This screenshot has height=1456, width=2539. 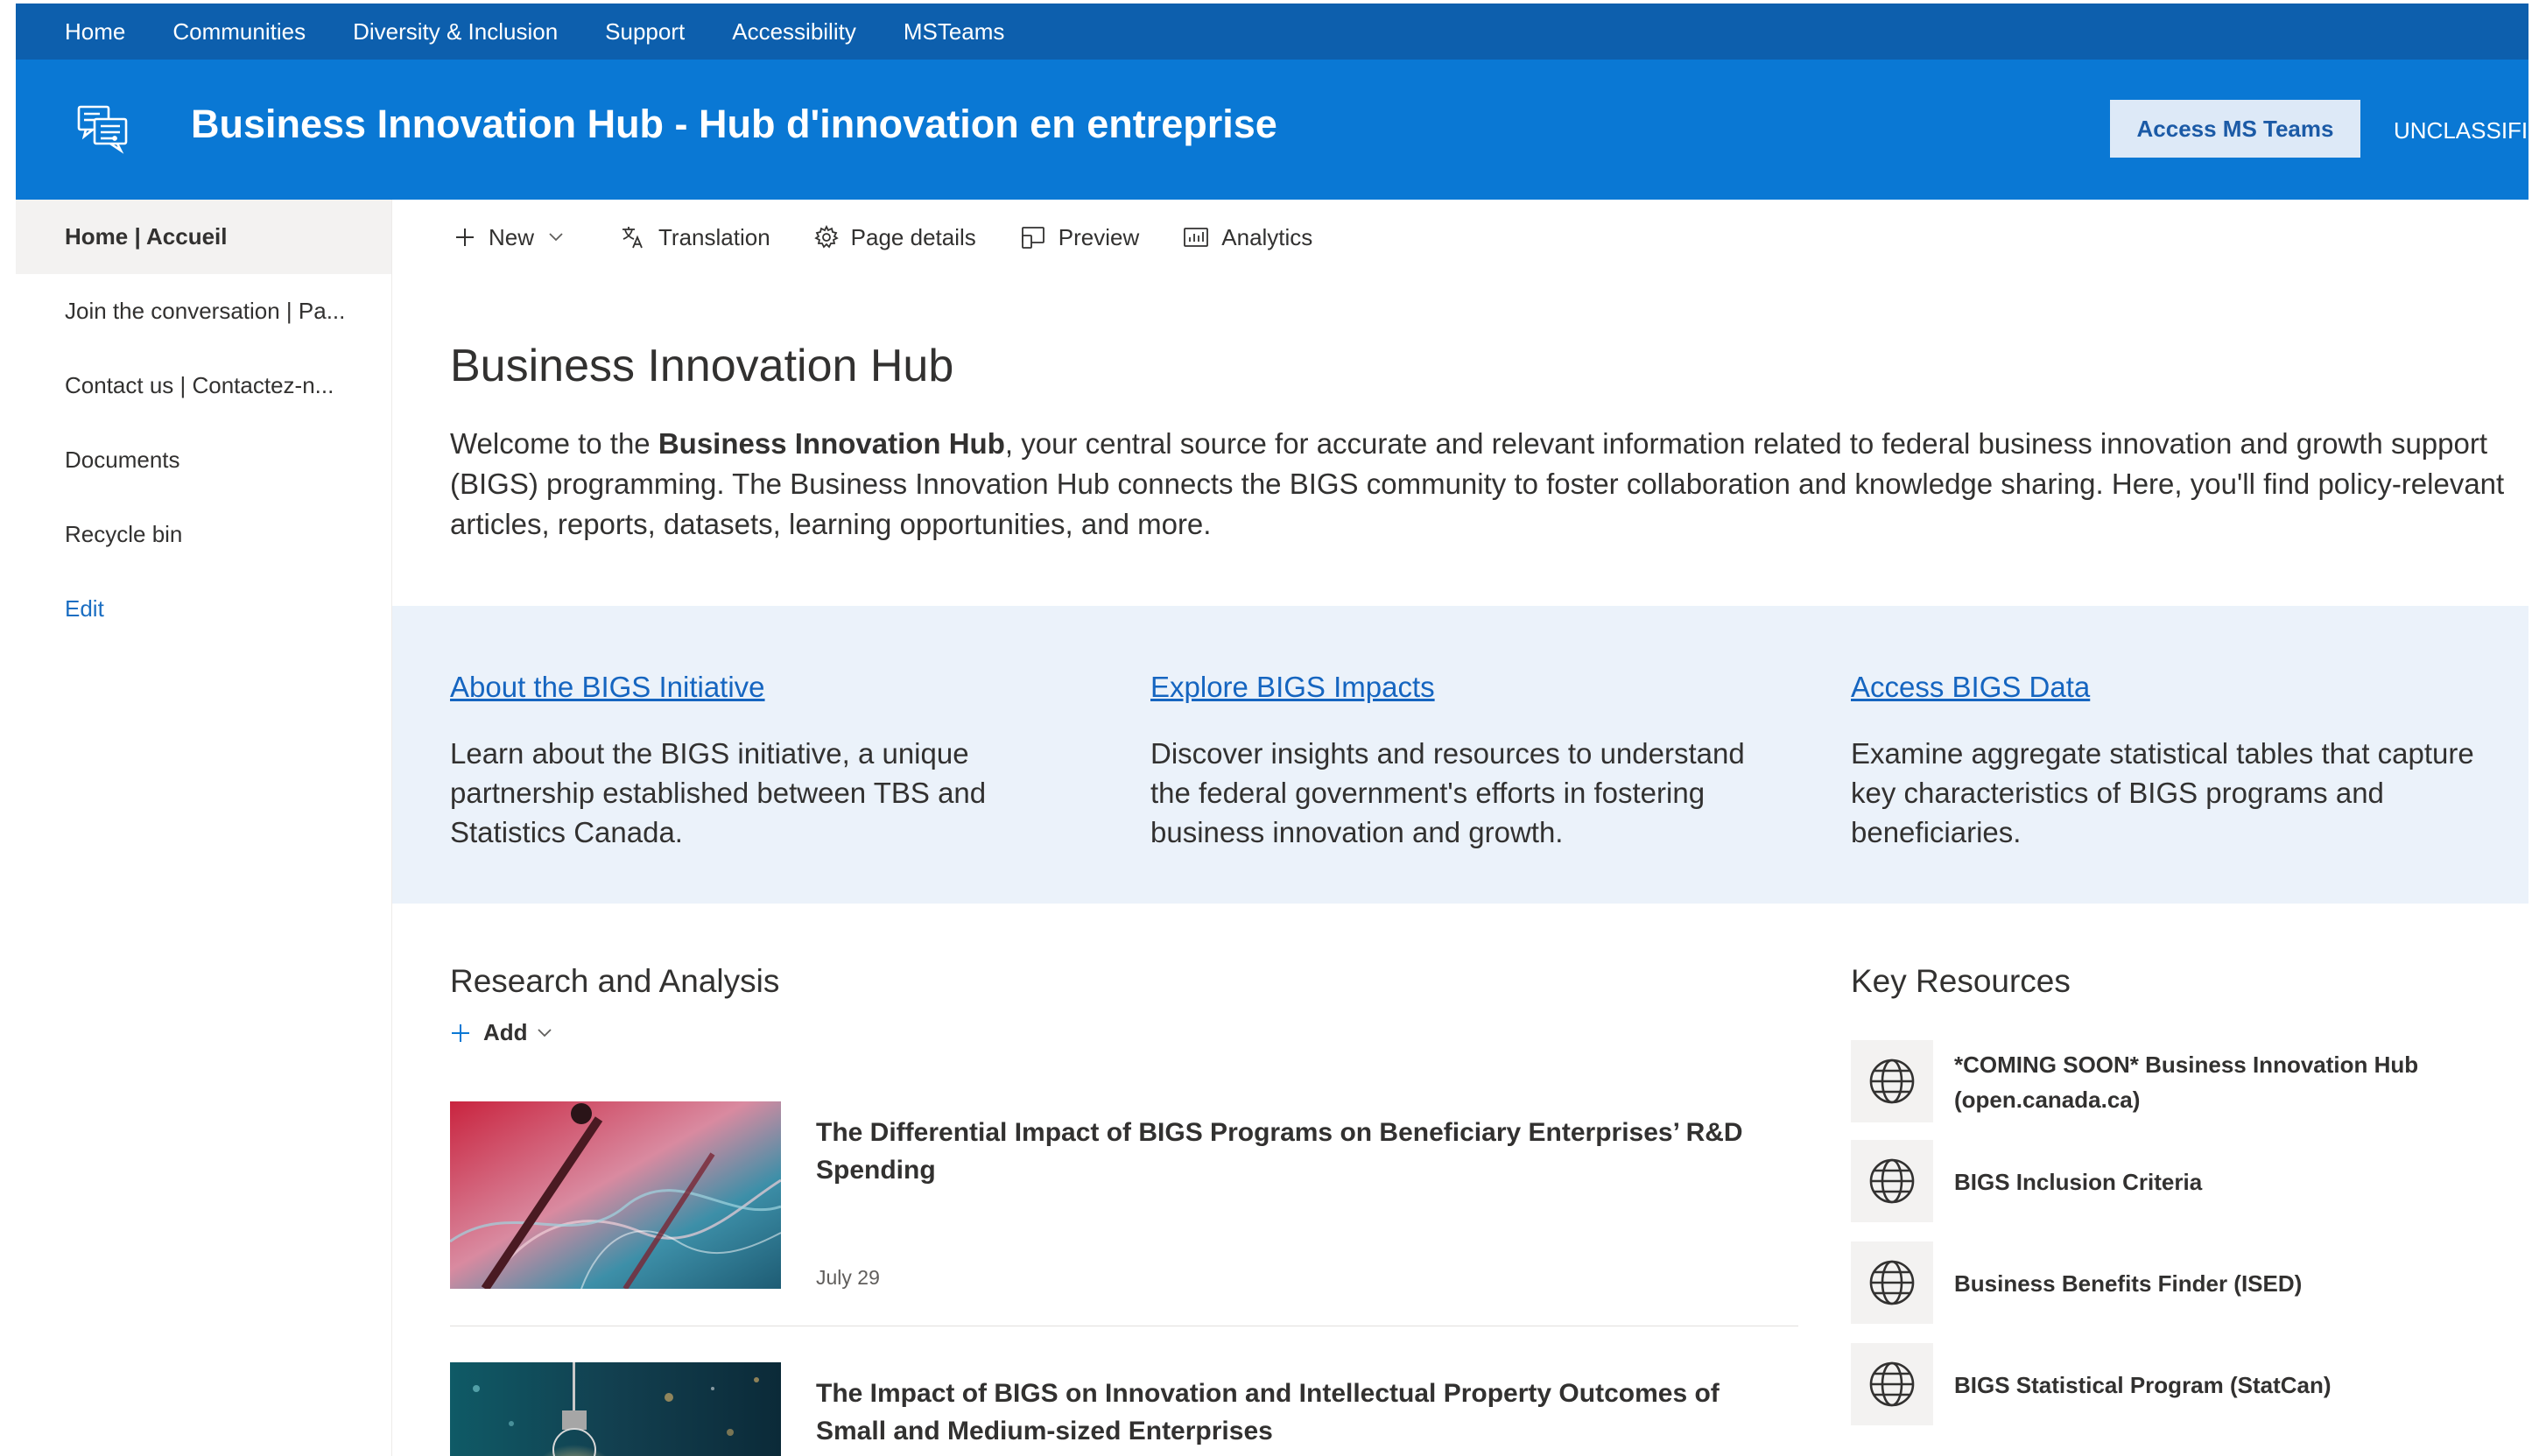 I want to click on topnav-msteams: MSTeams, so click(x=954, y=32).